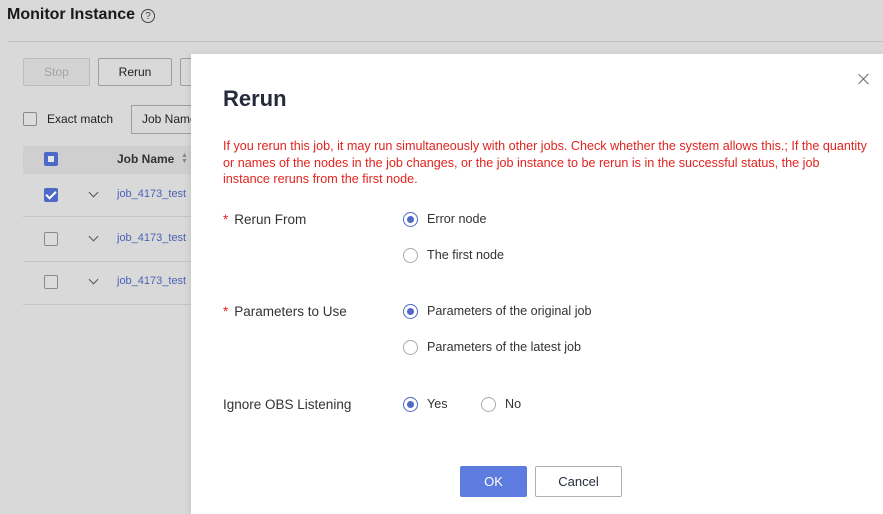  Describe the element at coordinates (71, 14) in the screenshot. I see `page-title: Monitor Instance` at that location.